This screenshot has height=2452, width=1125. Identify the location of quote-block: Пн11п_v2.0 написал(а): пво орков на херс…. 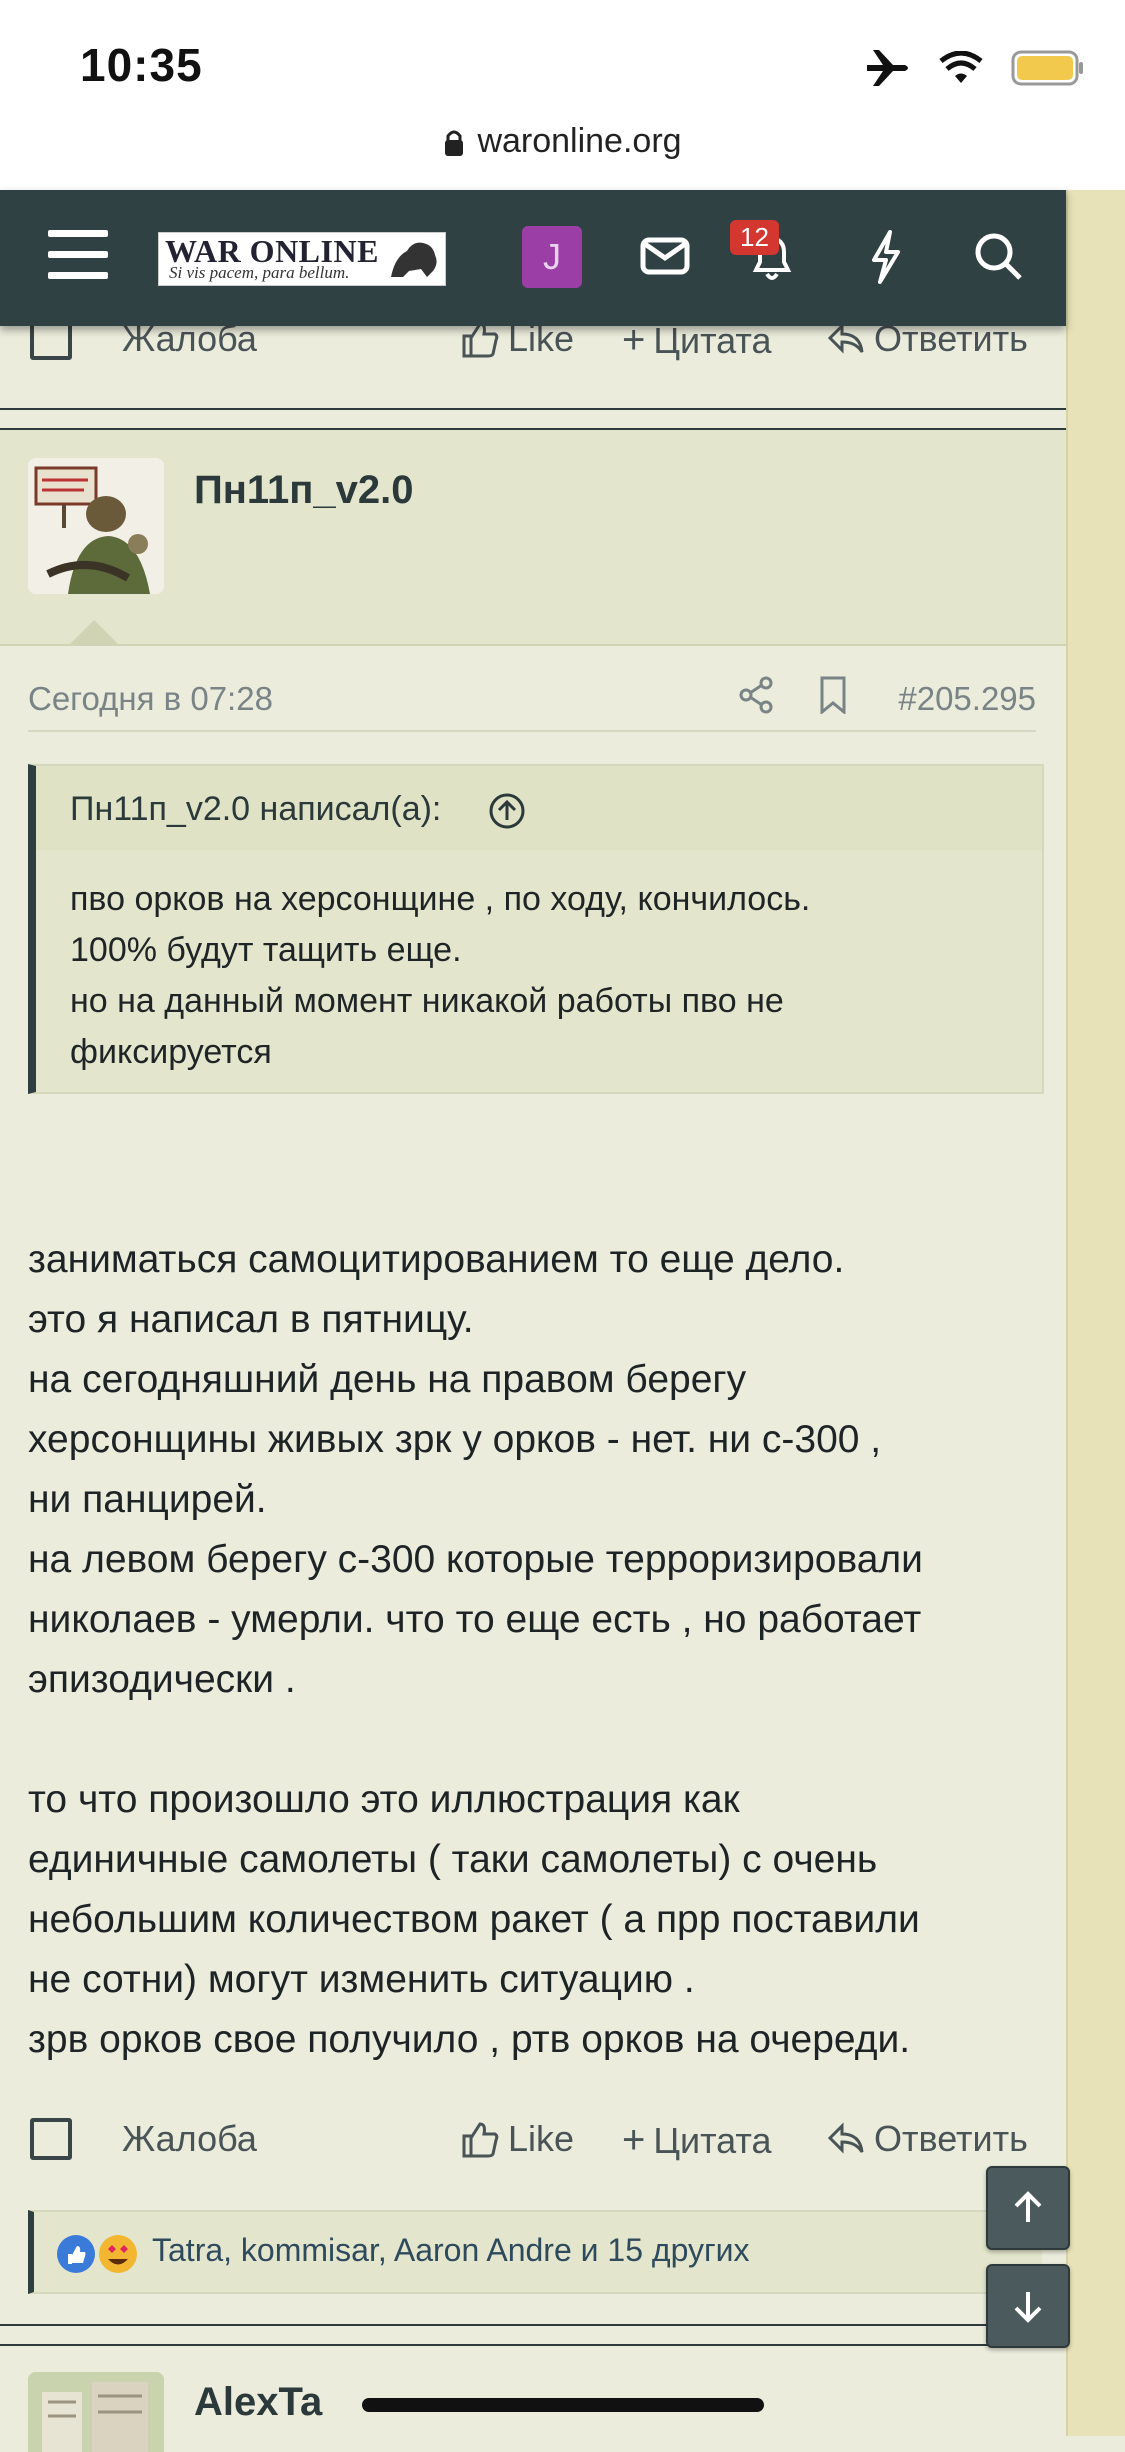
(536, 929).